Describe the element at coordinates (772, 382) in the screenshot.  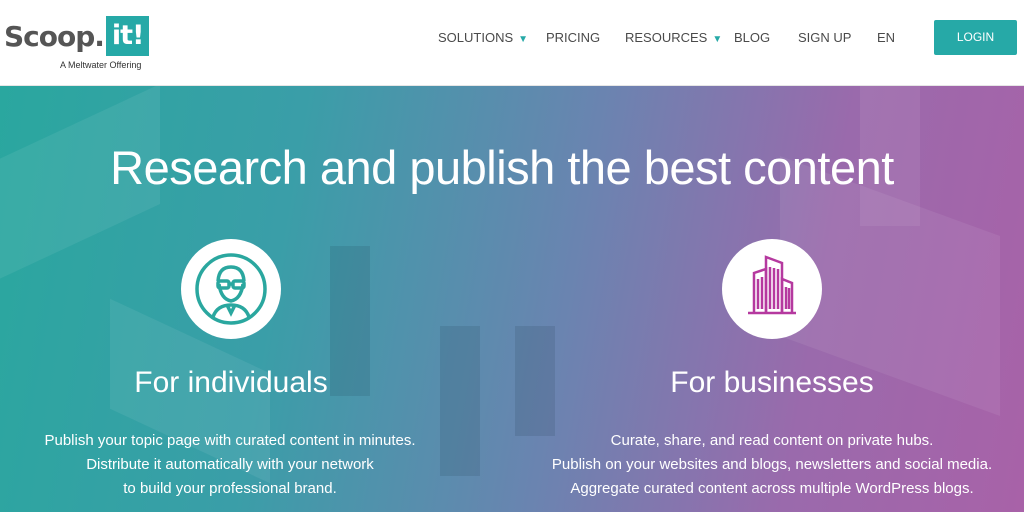
I see `businesses-title: For businesses` at that location.